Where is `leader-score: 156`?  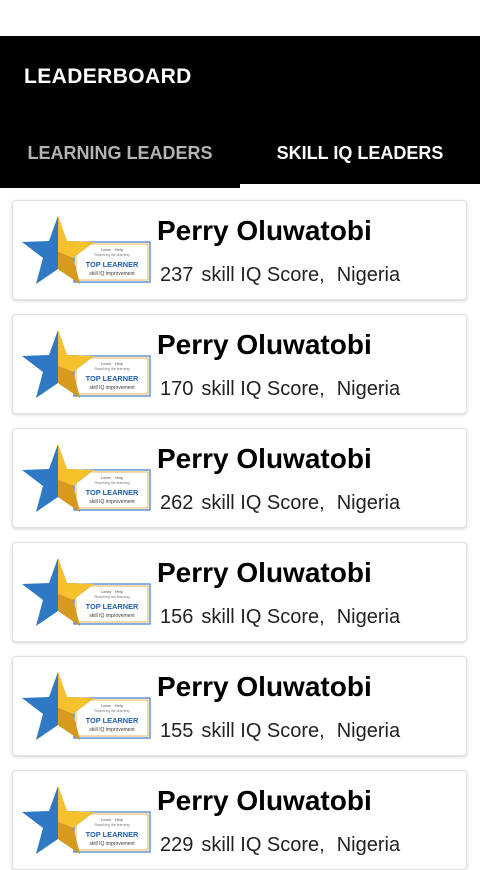
leader-score: 156 is located at coordinates (177, 617).